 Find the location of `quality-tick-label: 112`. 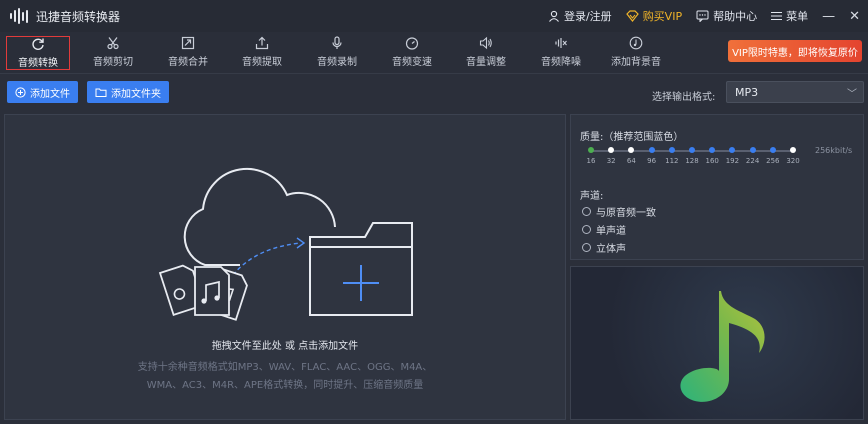

quality-tick-label: 112 is located at coordinates (672, 161).